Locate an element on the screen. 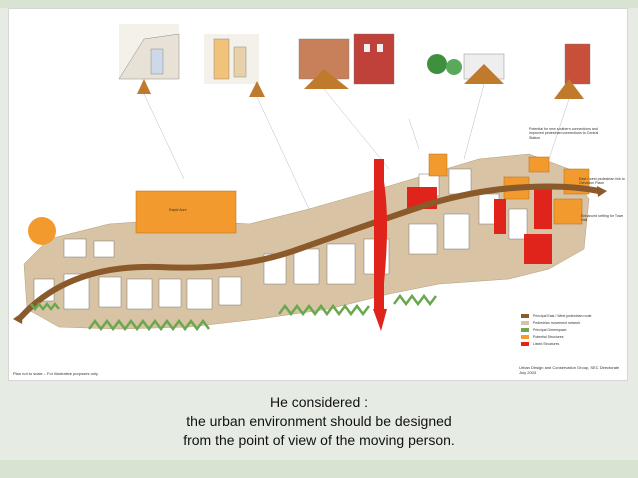 This screenshot has height=478, width=638. route-arrow-east is located at coordinates (602, 191).